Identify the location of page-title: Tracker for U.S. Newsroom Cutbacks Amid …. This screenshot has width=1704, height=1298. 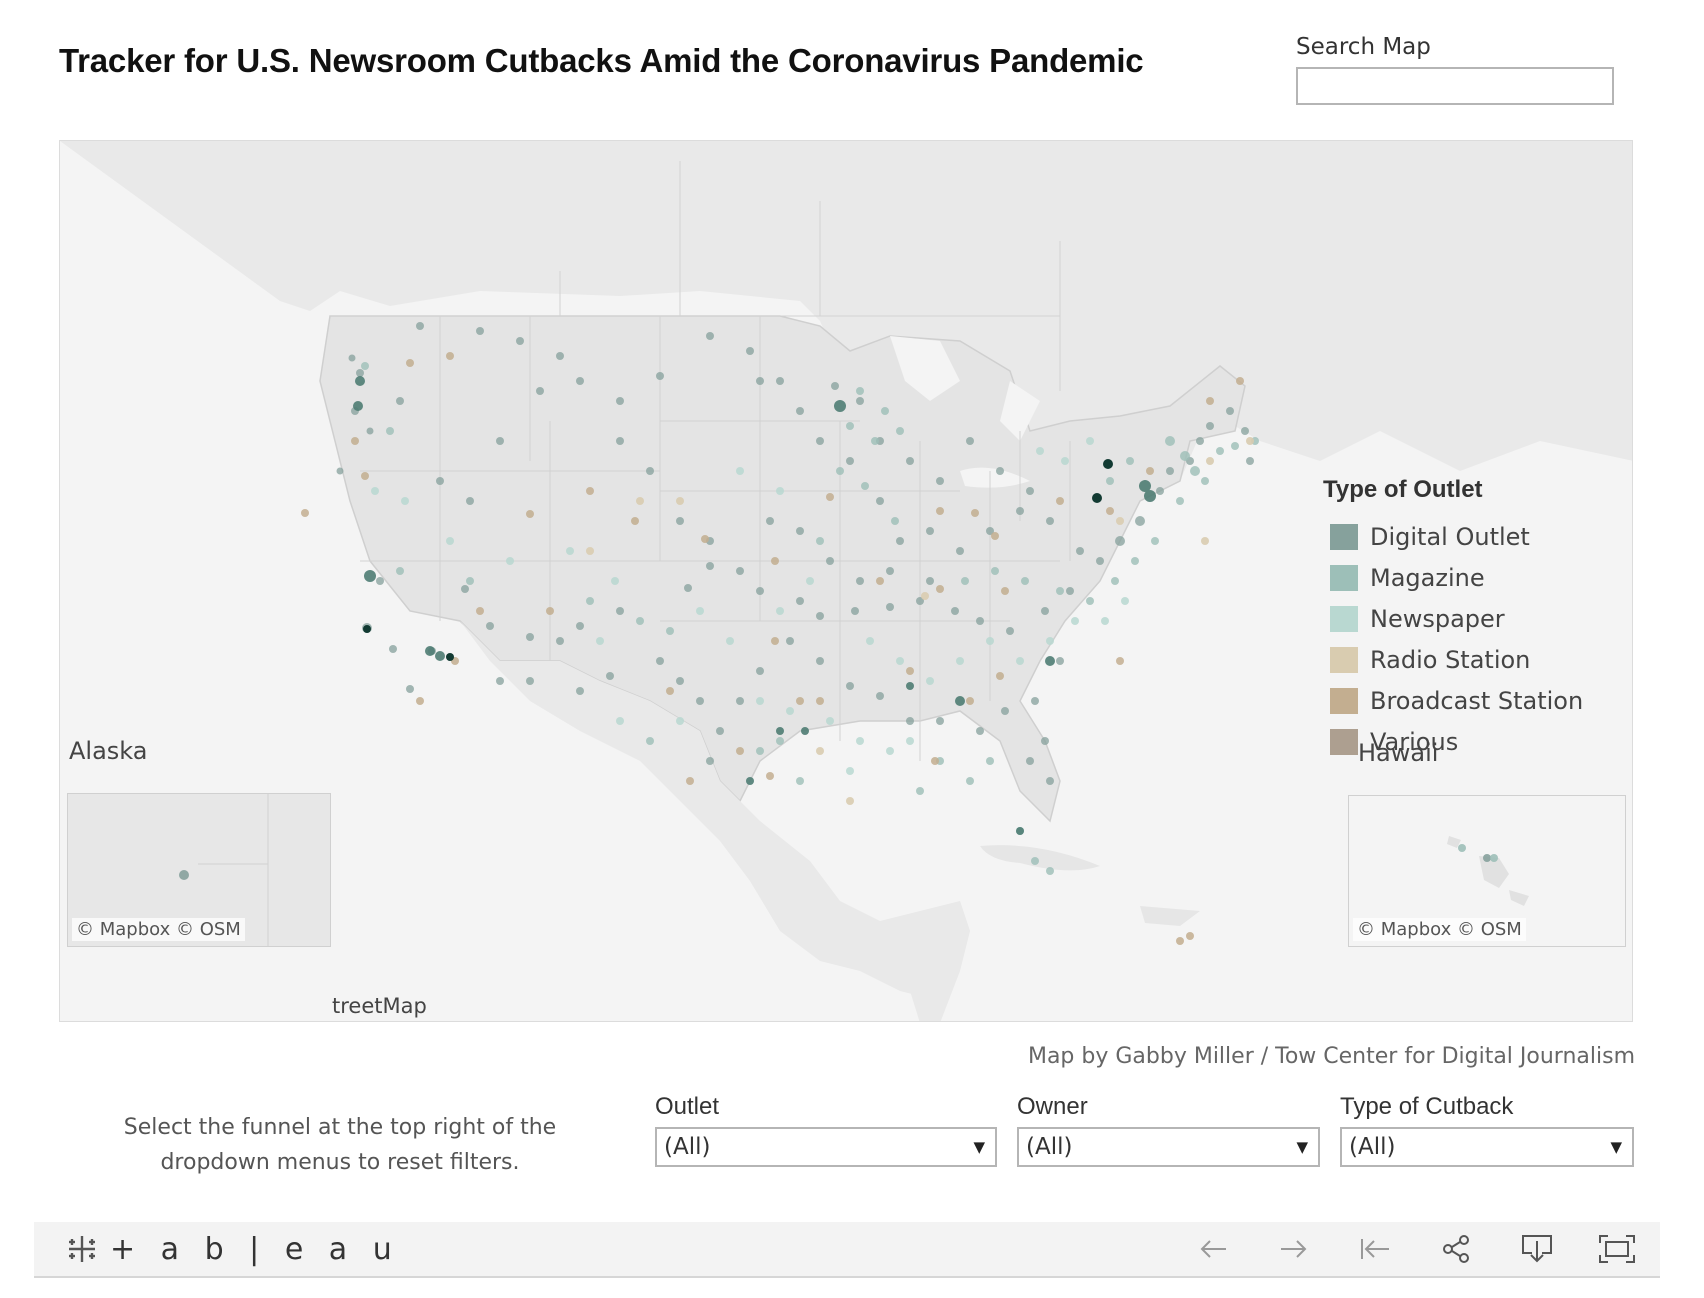
(601, 60).